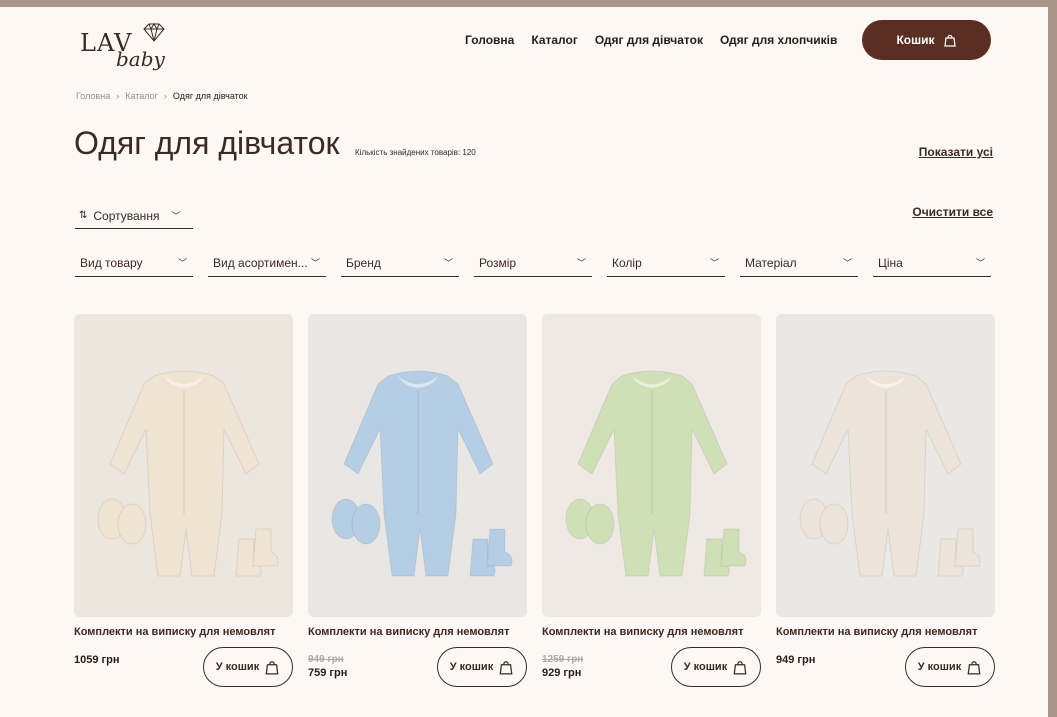 The height and width of the screenshot is (717, 1057). What do you see at coordinates (563, 659) in the screenshot?
I see `old-price: 1259 грн` at bounding box center [563, 659].